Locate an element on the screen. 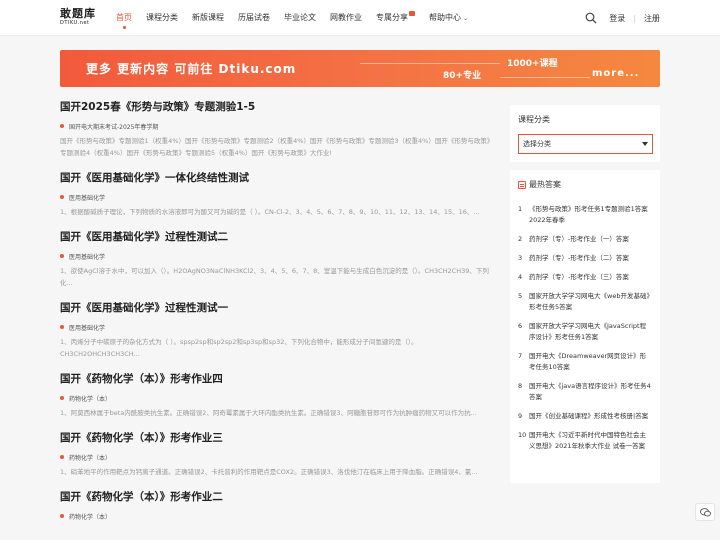 The width and height of the screenshot is (720, 540). hot-answer-rank: 5 is located at coordinates (520, 296).